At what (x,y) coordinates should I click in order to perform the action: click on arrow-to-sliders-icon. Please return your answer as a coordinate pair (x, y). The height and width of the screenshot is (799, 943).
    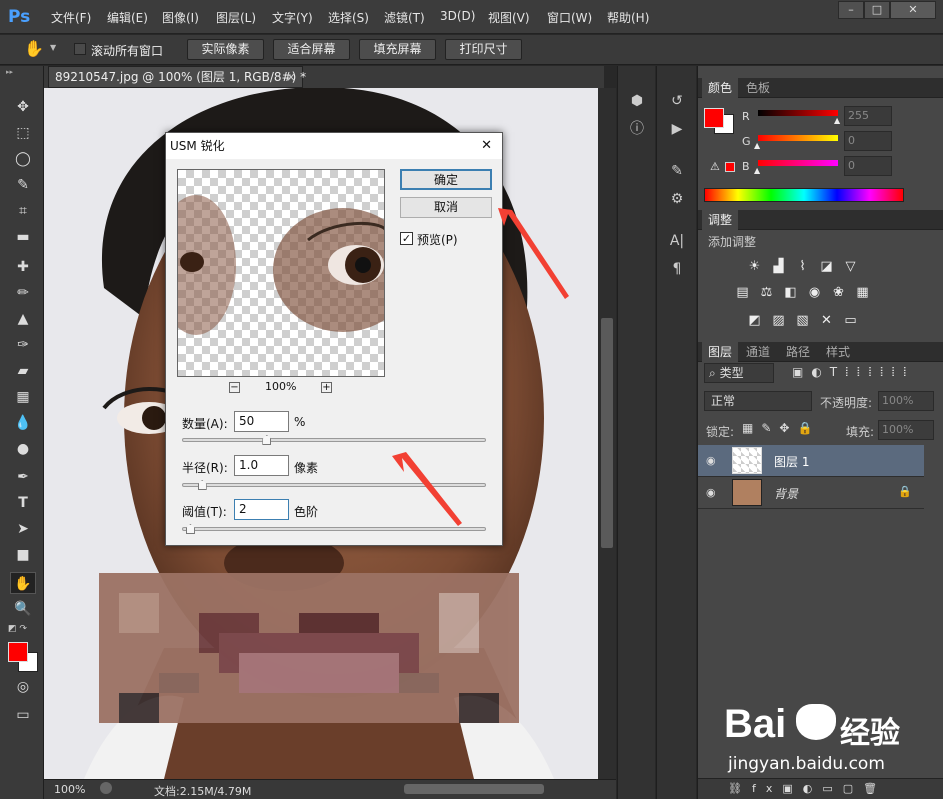
    Looking at the image, I should click on (427, 489).